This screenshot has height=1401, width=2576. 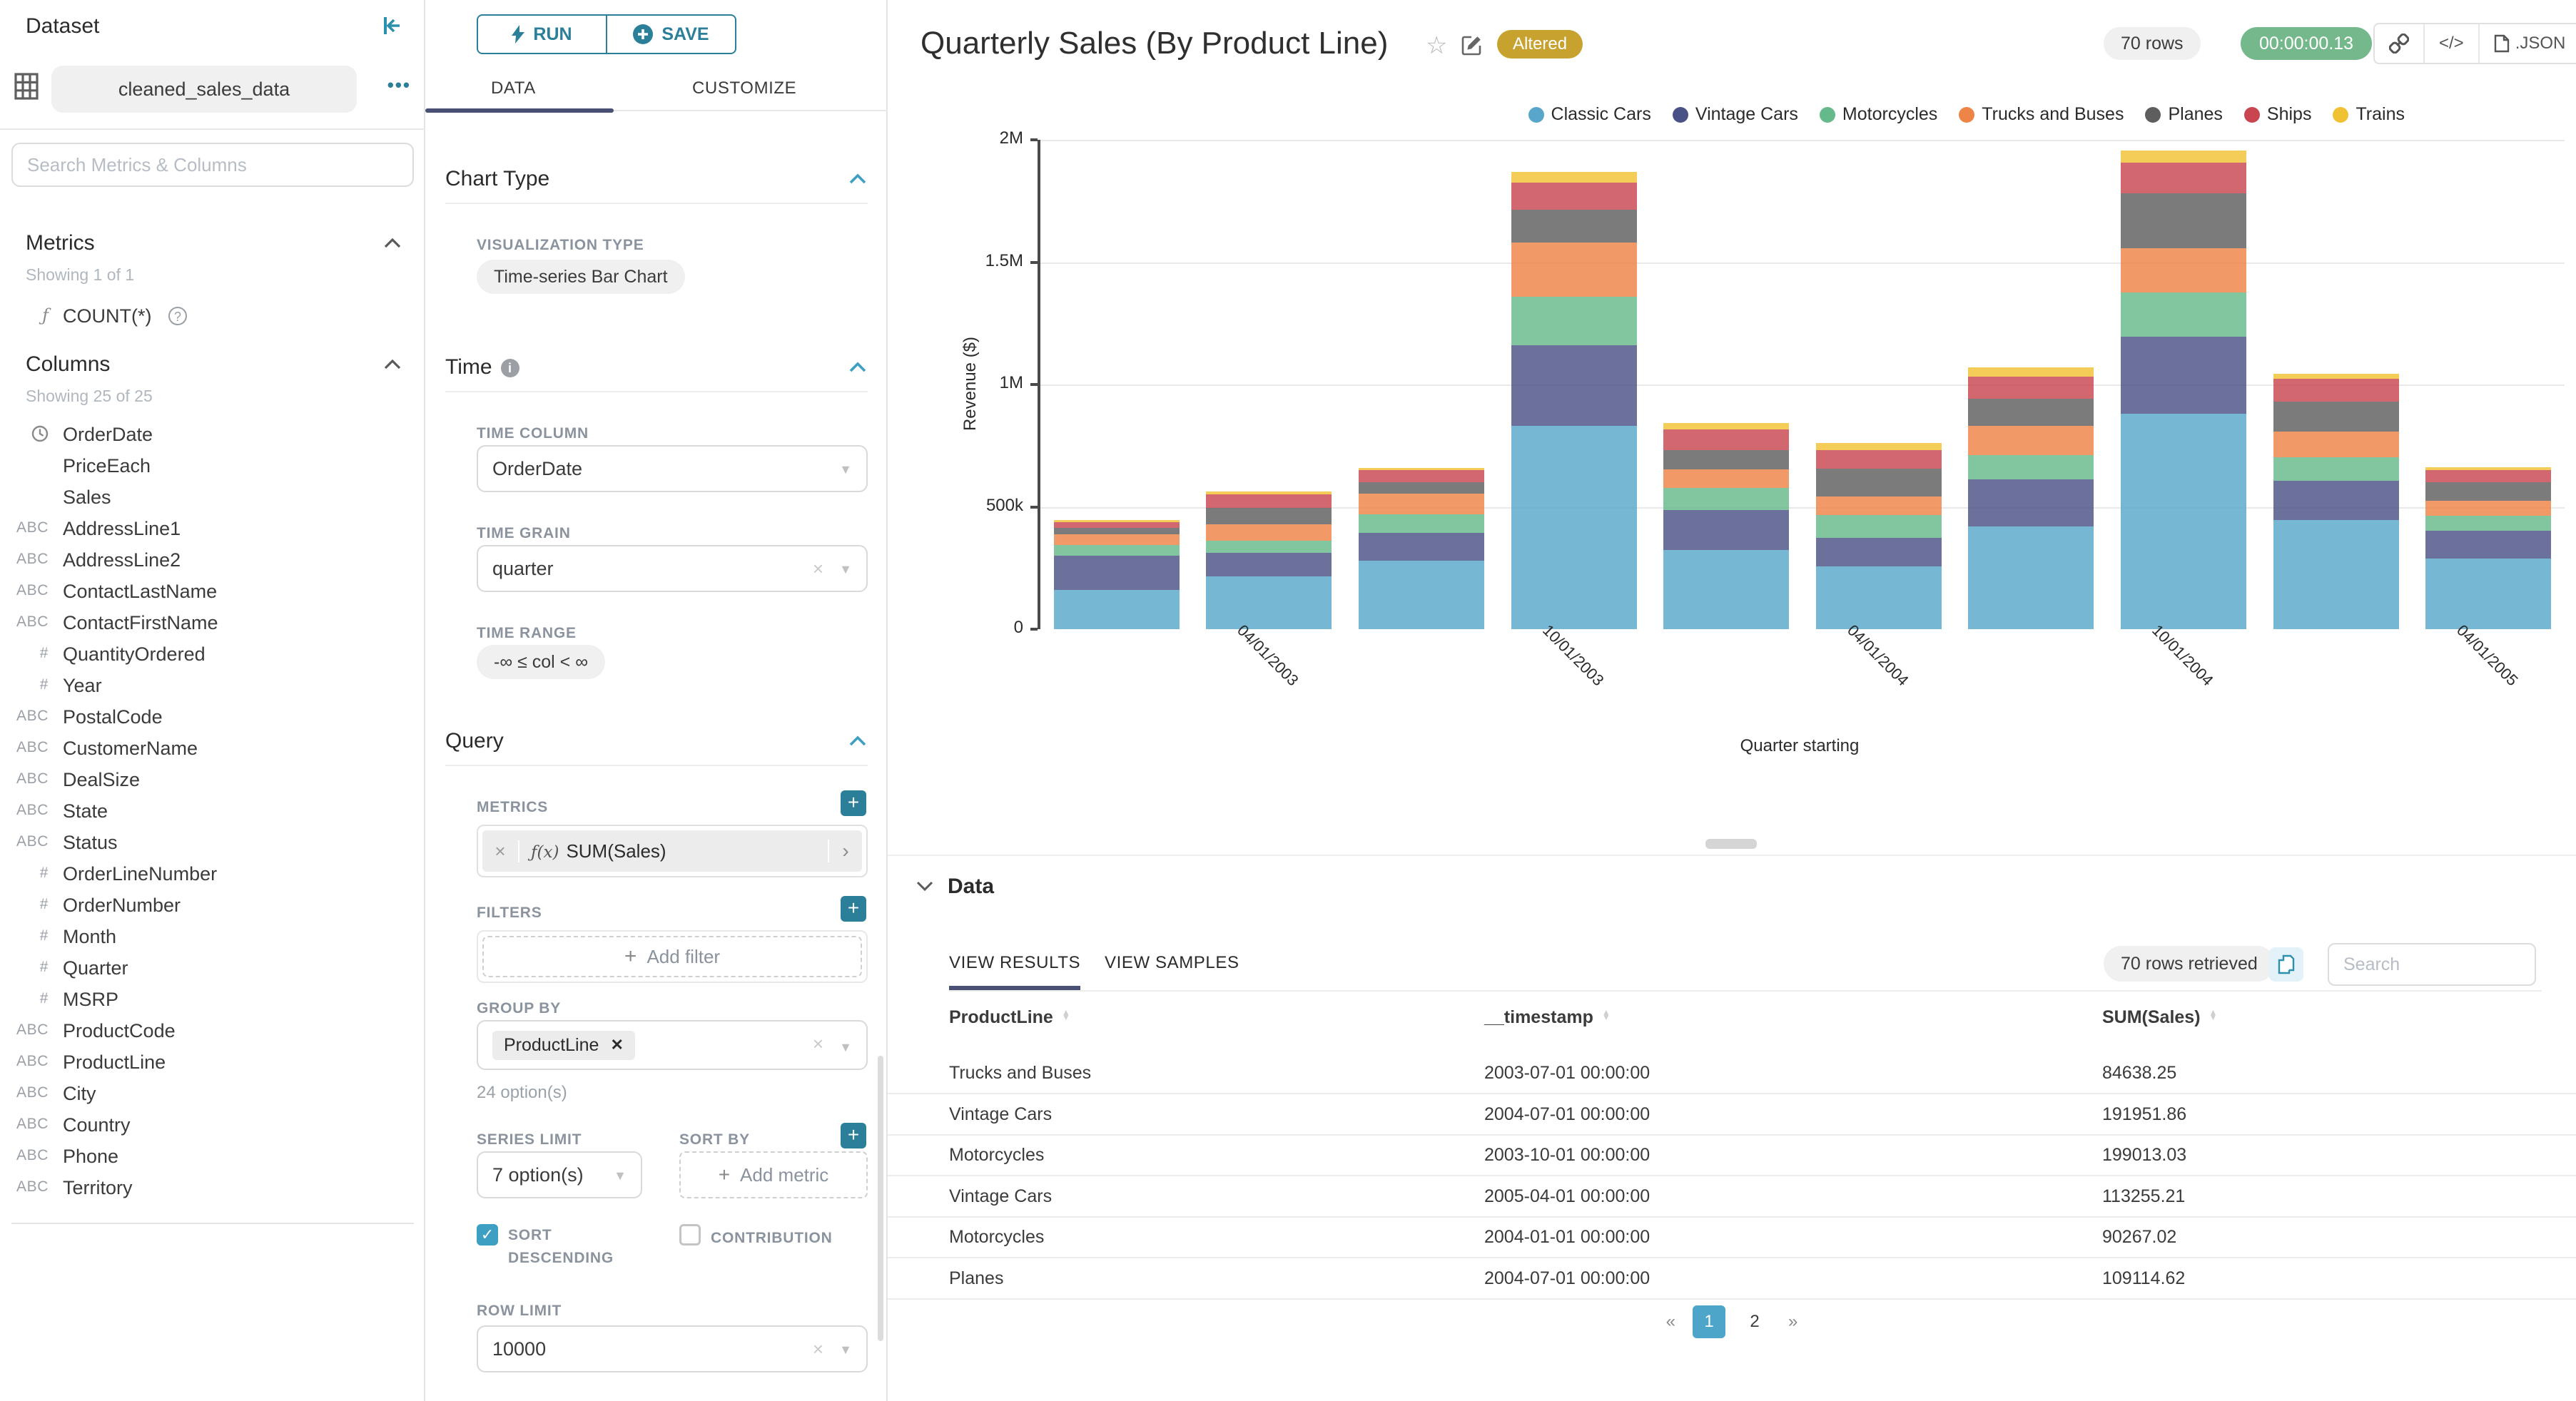 What do you see at coordinates (542, 34) in the screenshot?
I see `run-button: RUN` at bounding box center [542, 34].